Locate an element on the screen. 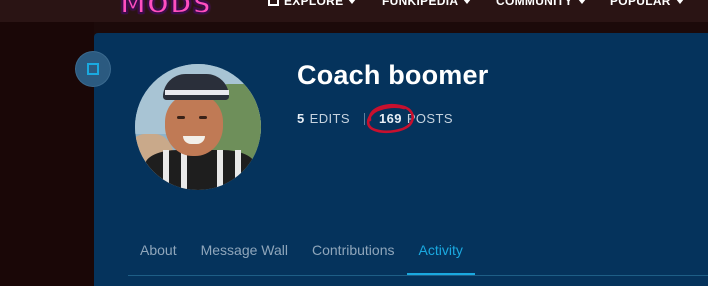 This screenshot has height=286, width=708. tabs-divider is located at coordinates (418, 275).